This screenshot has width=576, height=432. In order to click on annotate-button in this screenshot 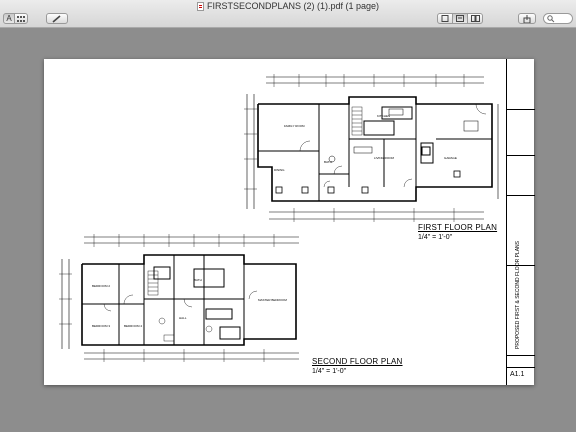, I will do `click(57, 18)`.